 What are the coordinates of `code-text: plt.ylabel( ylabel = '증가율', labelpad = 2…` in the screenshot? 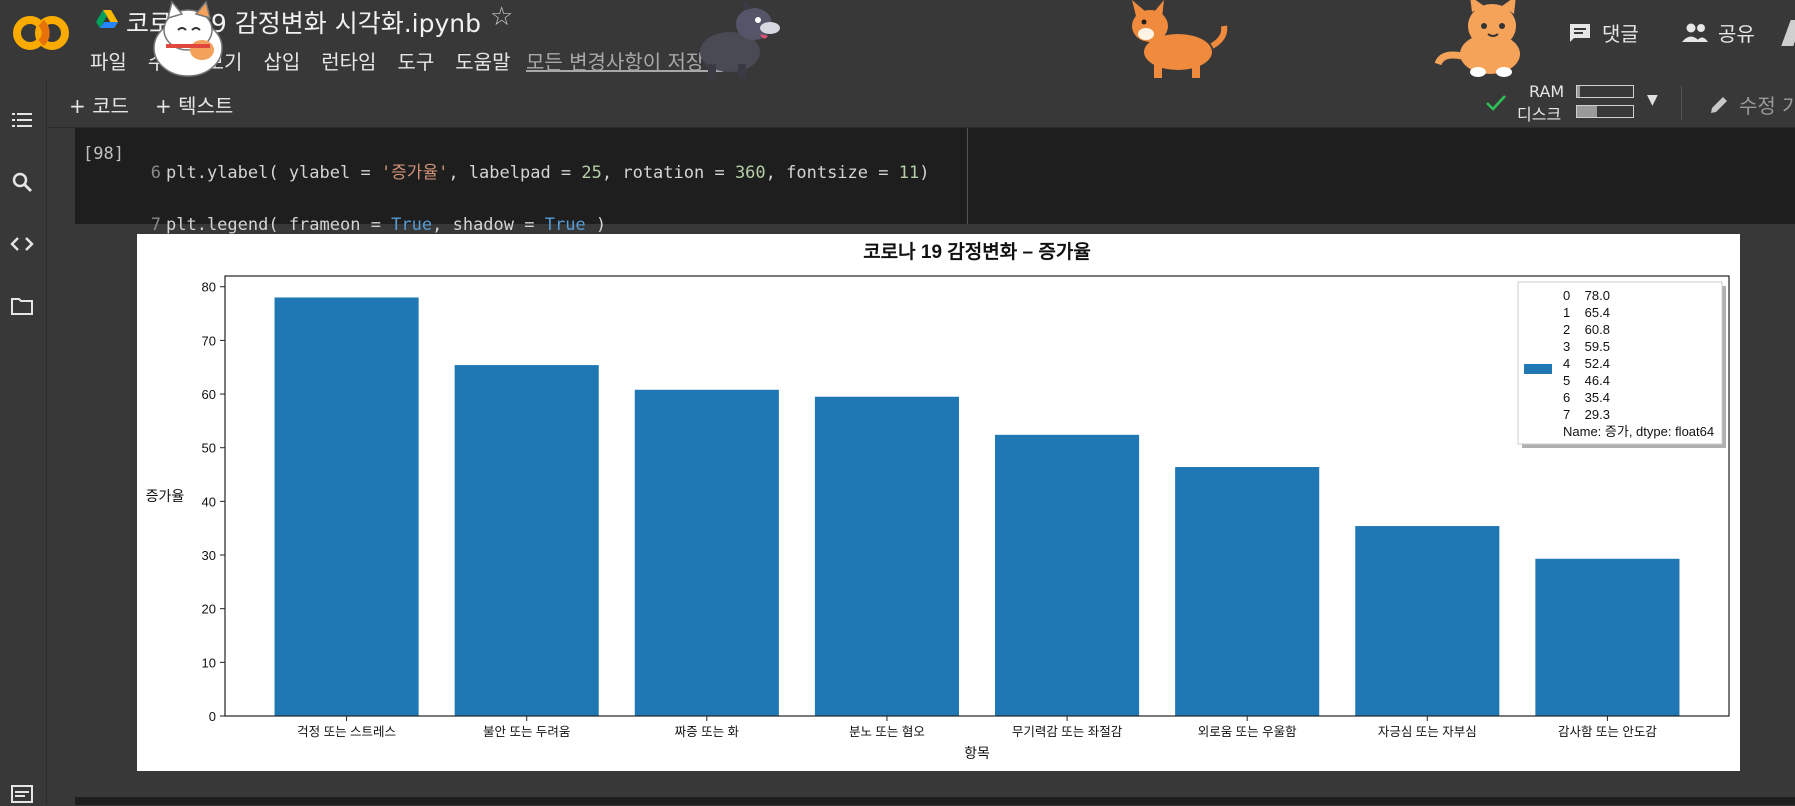 It's located at (548, 173).